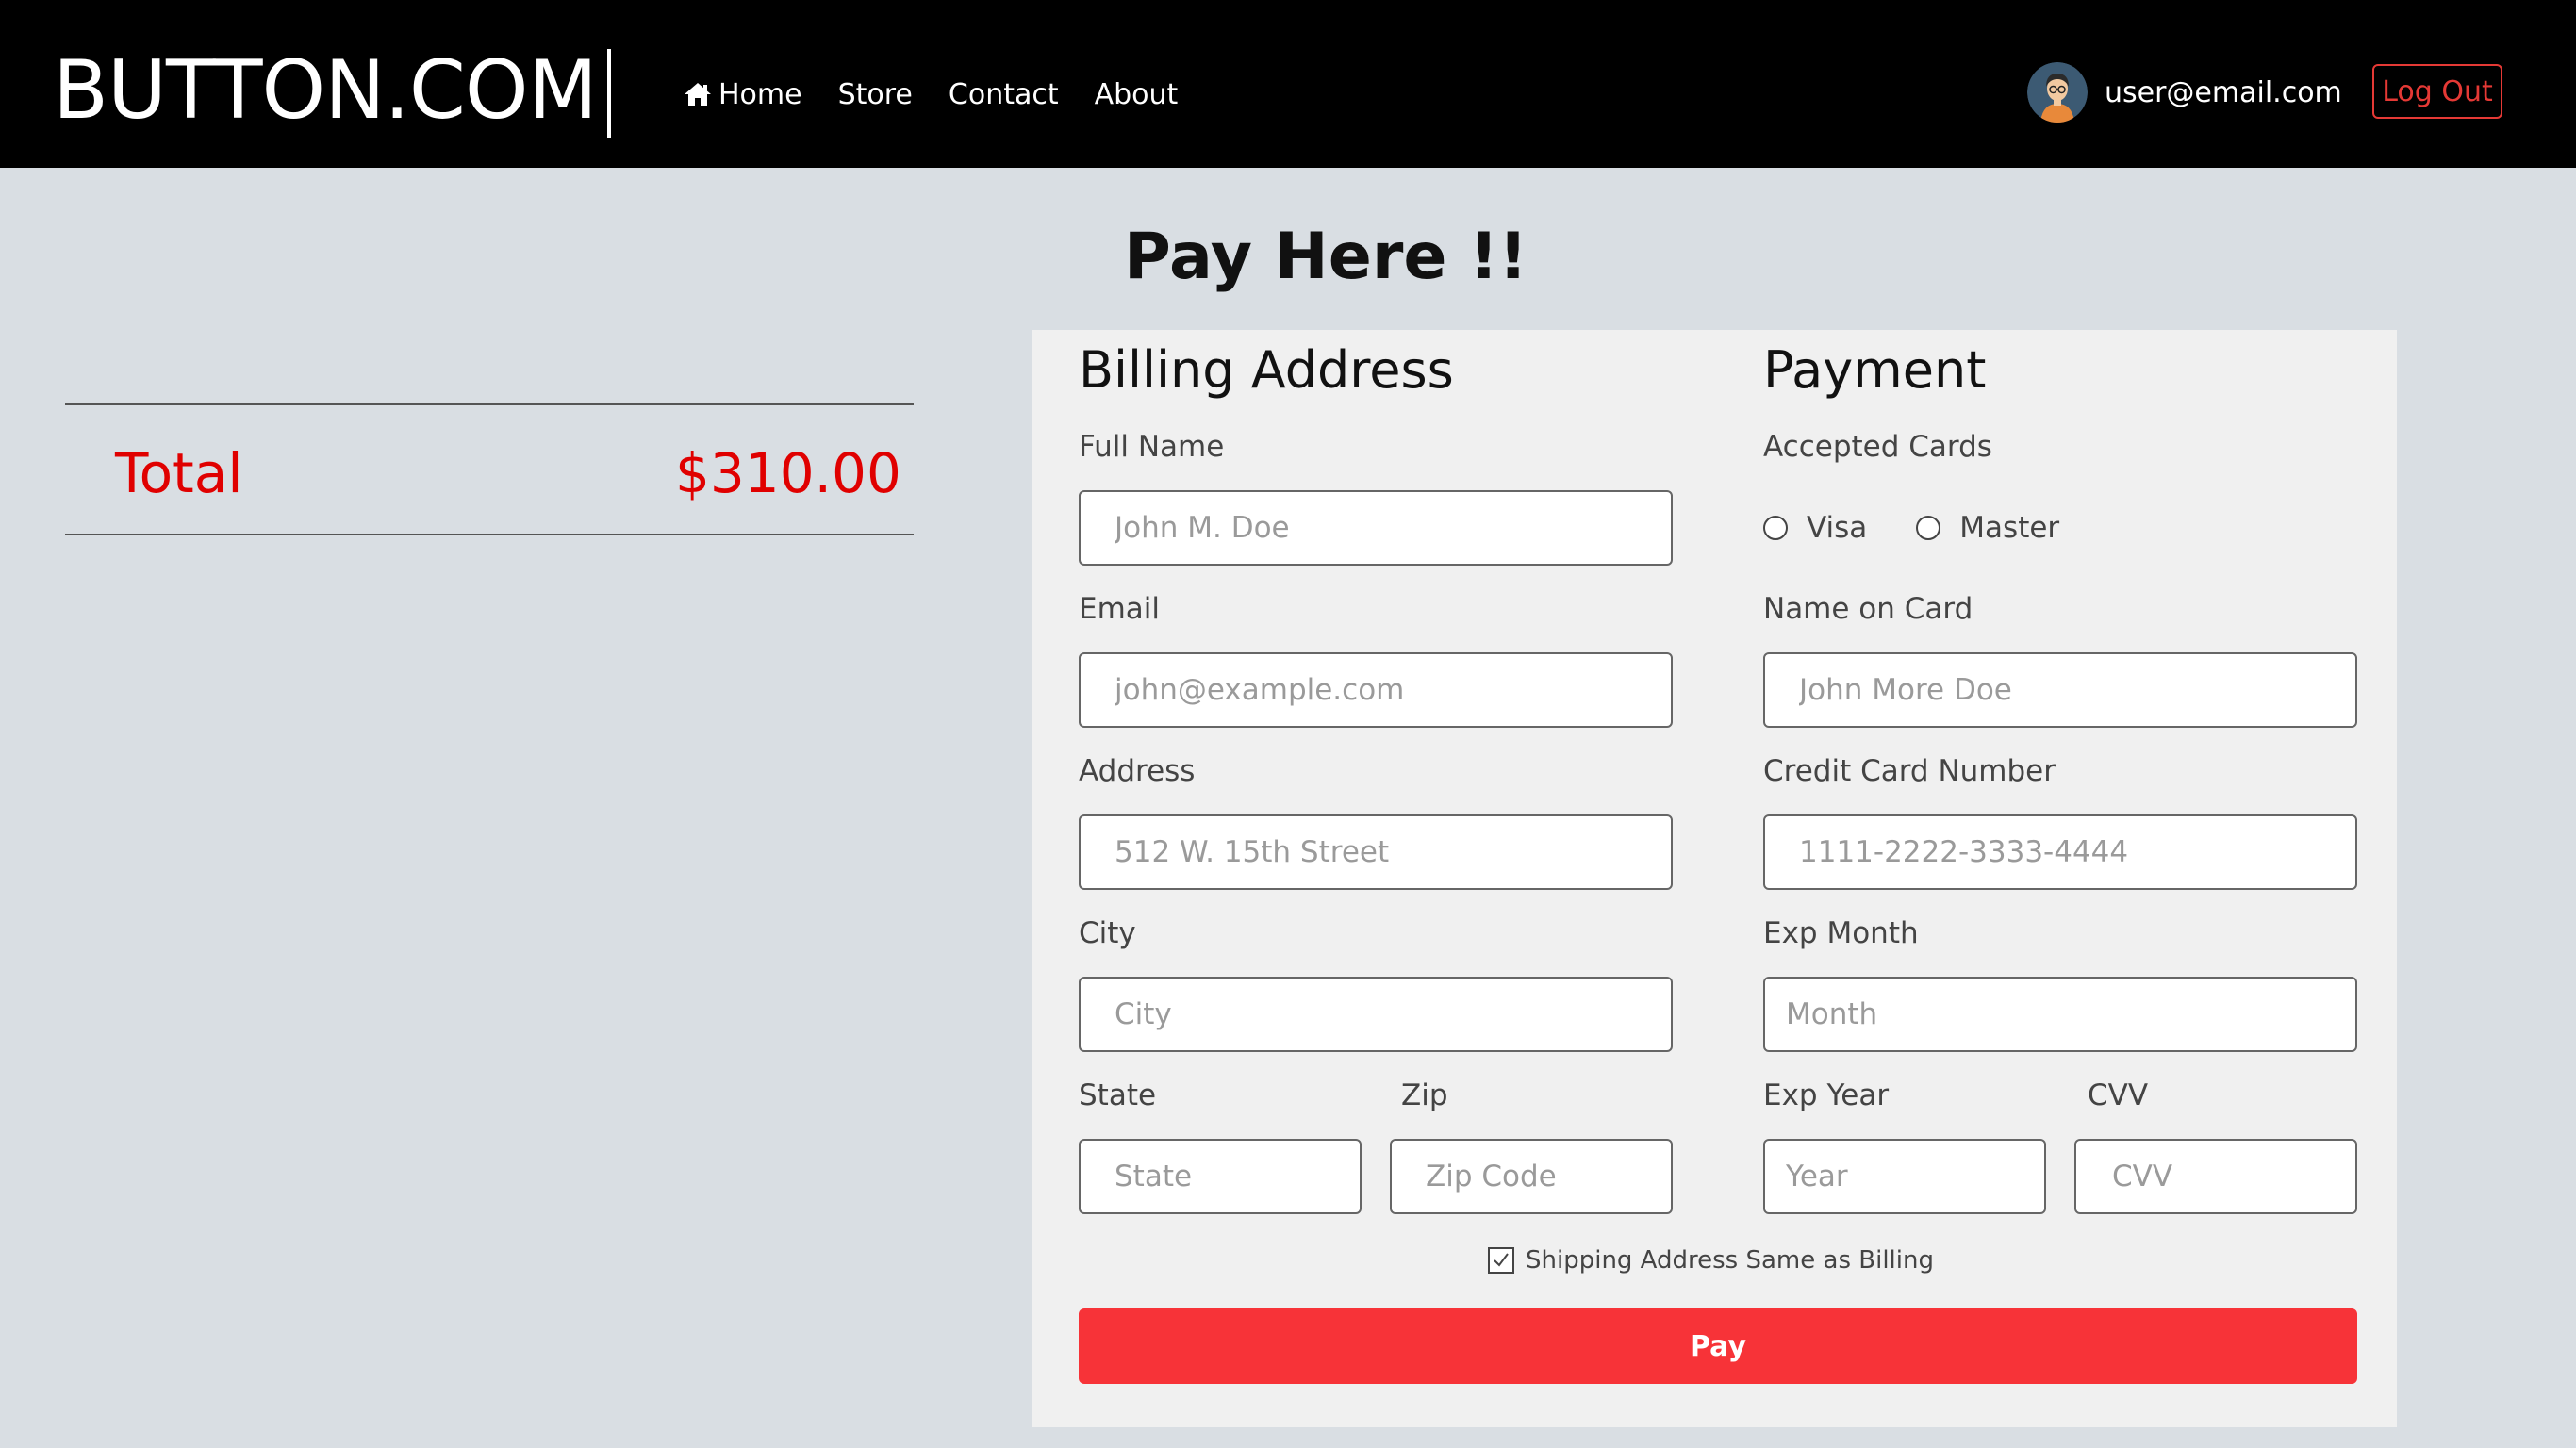 This screenshot has width=2576, height=1448. What do you see at coordinates (1718, 1346) in the screenshot?
I see `pay-button: Pay` at bounding box center [1718, 1346].